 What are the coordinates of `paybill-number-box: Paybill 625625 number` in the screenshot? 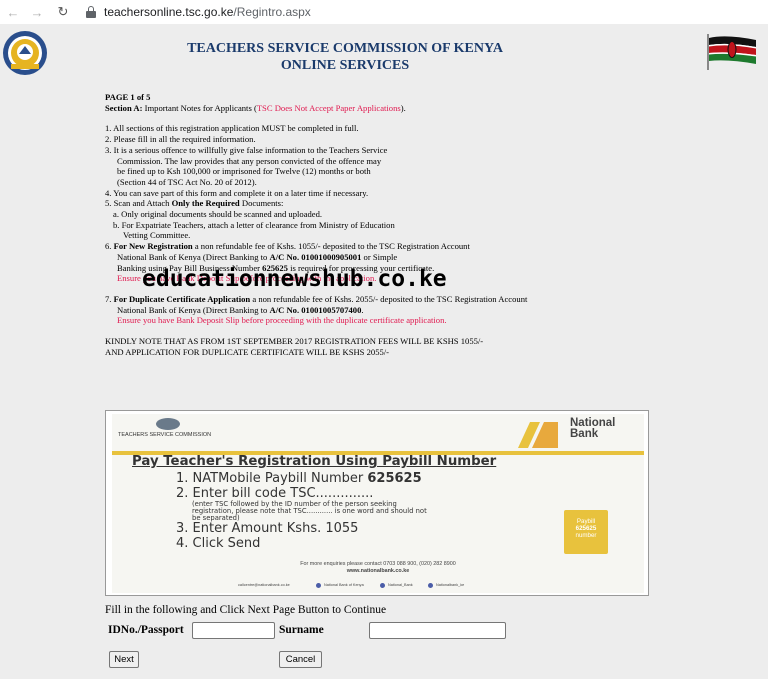 It's located at (586, 532).